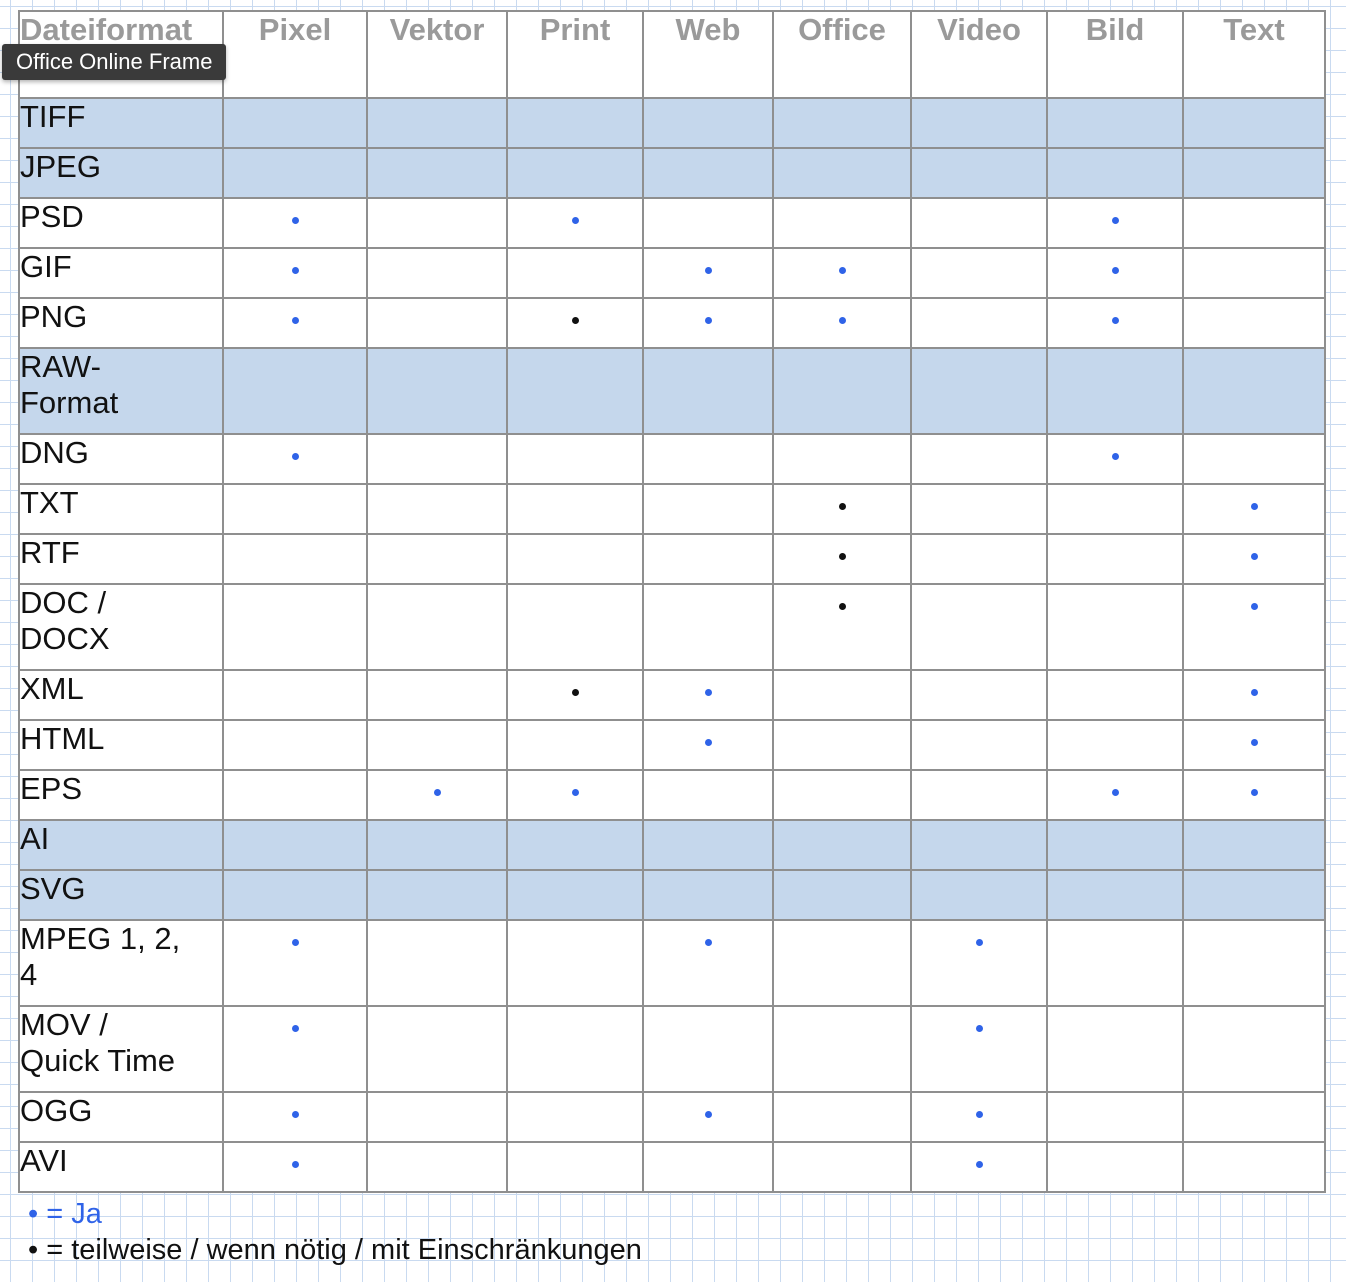 The width and height of the screenshot is (1346, 1282). I want to click on format-label: JPEG, so click(121, 173).